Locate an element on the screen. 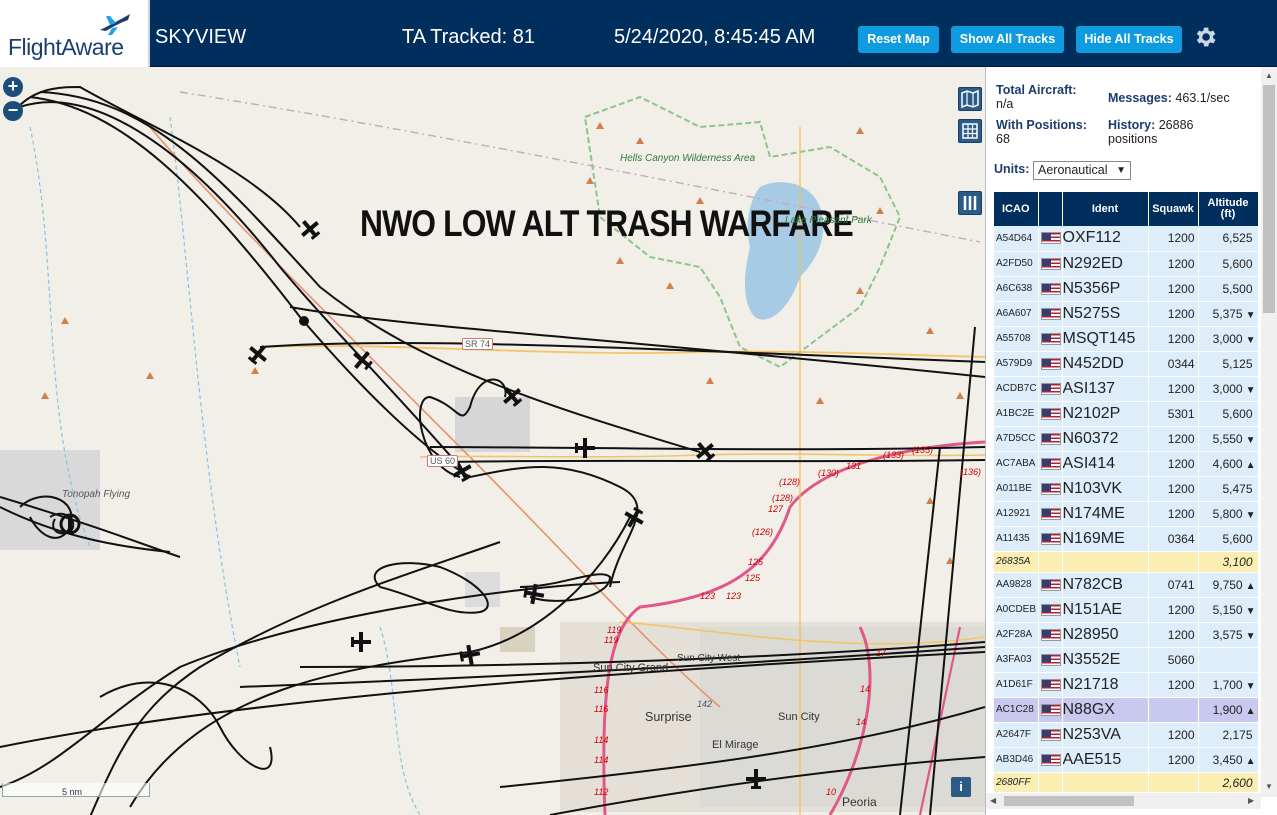  aircraft-row: A579D9 N452DD 0344 5,125 is located at coordinates (1126, 364).